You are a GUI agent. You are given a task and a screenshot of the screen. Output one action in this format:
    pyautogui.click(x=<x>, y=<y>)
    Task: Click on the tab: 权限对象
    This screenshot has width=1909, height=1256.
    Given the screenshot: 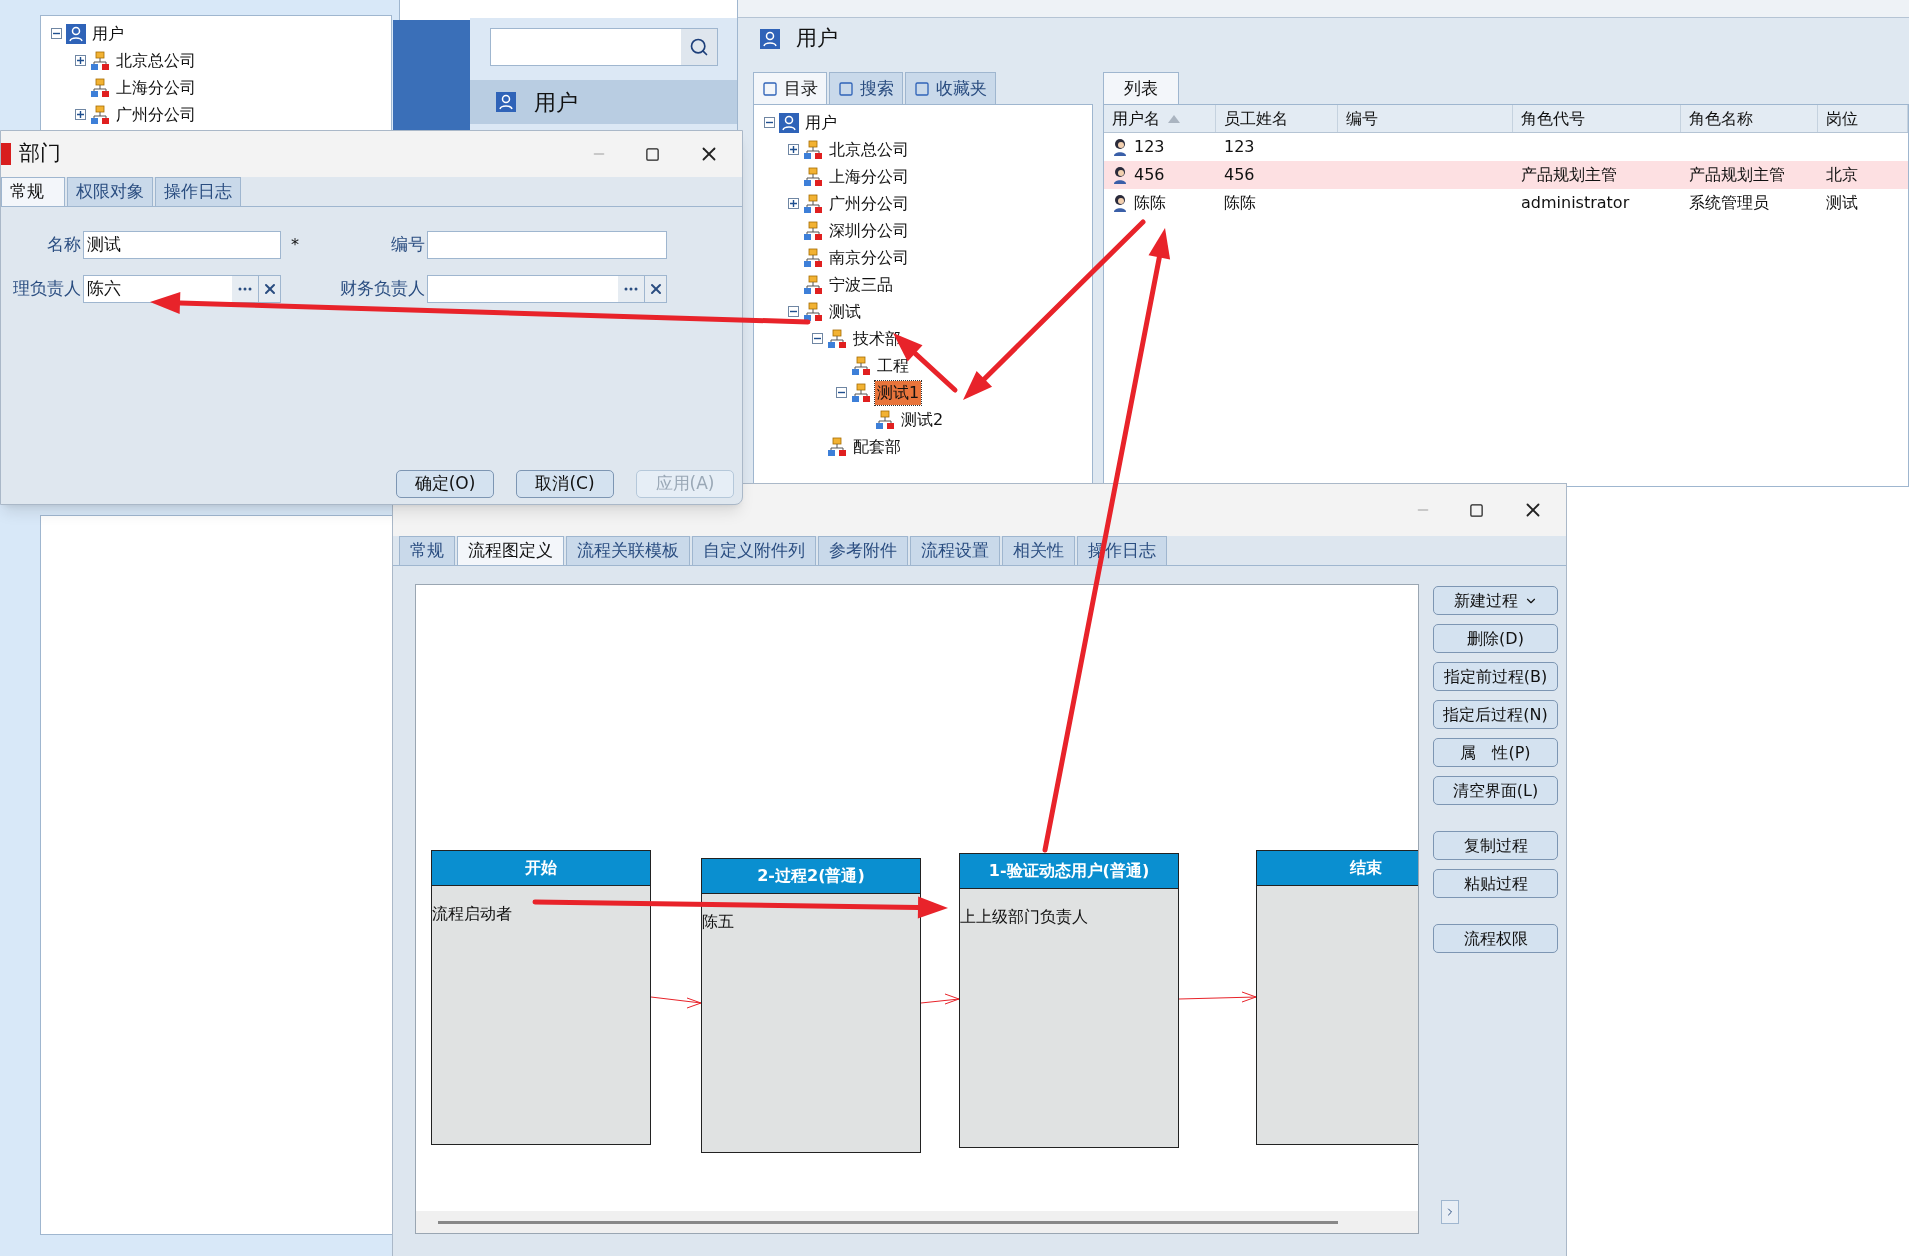 What is the action you would take?
    pyautogui.click(x=110, y=191)
    